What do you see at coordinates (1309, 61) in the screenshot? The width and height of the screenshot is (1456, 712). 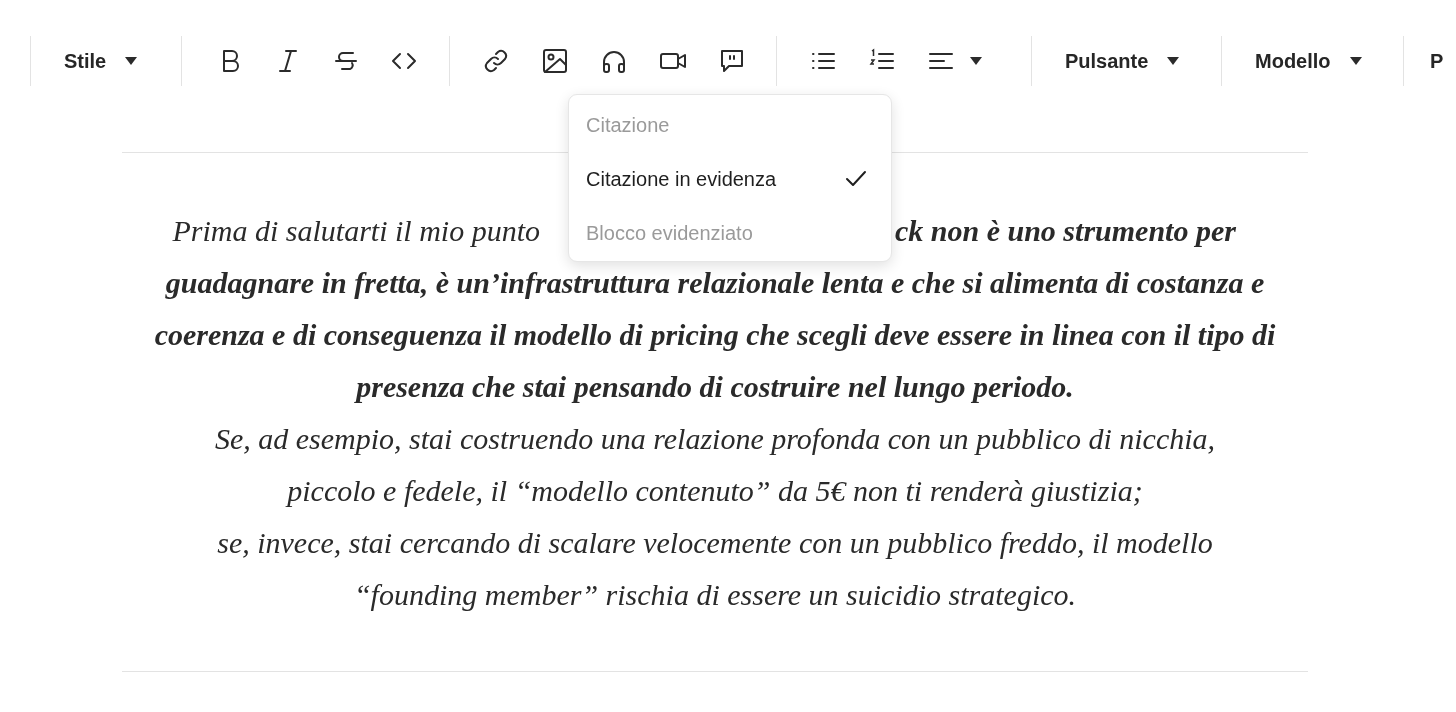 I see `dropdown-button: Modello` at bounding box center [1309, 61].